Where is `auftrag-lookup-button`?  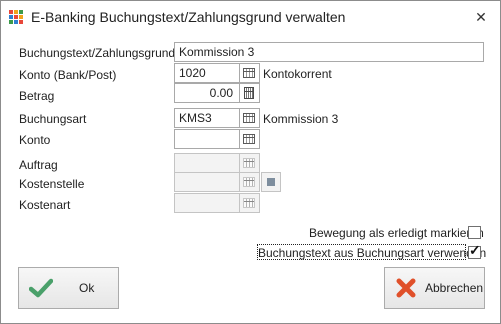 auftrag-lookup-button is located at coordinates (250, 163).